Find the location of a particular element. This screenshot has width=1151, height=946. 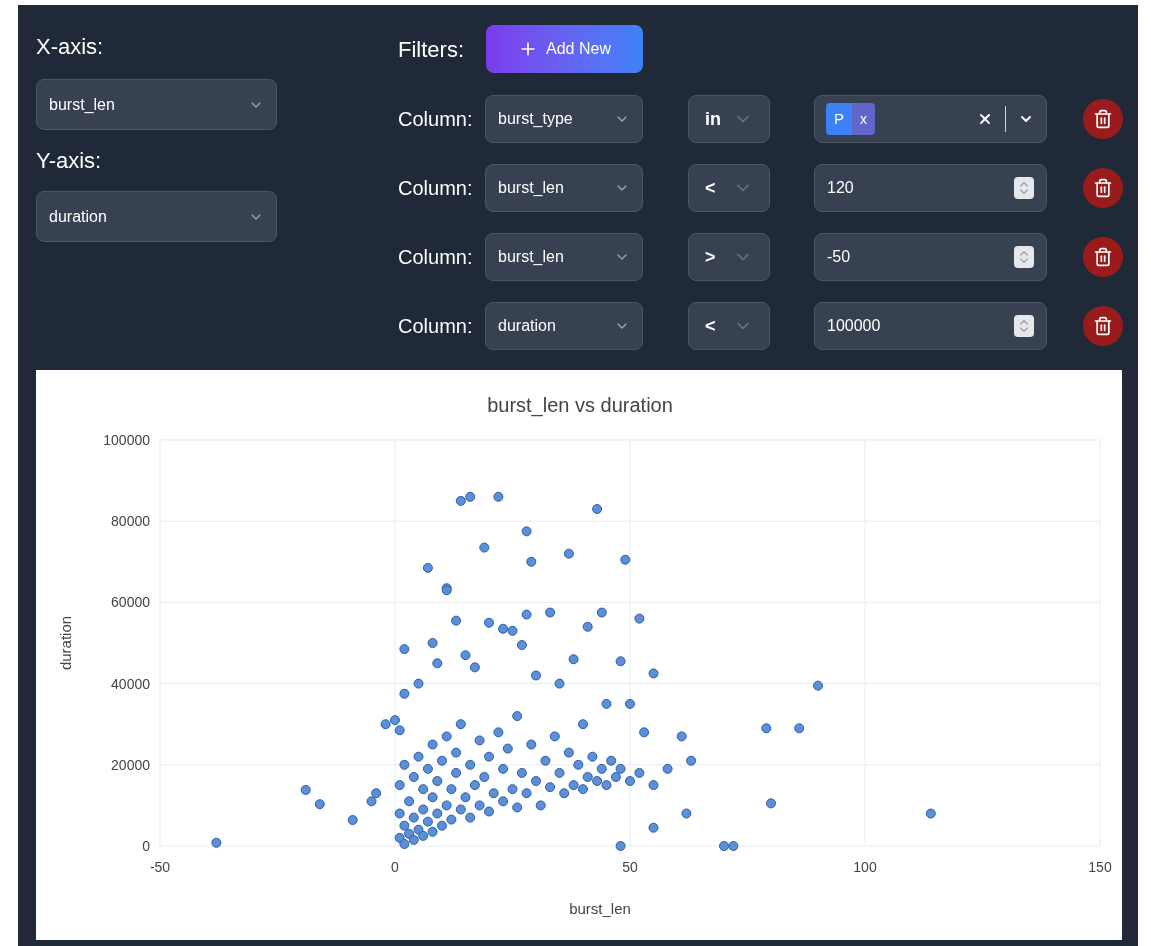

x-axis-title: burst_len is located at coordinates (600, 908).